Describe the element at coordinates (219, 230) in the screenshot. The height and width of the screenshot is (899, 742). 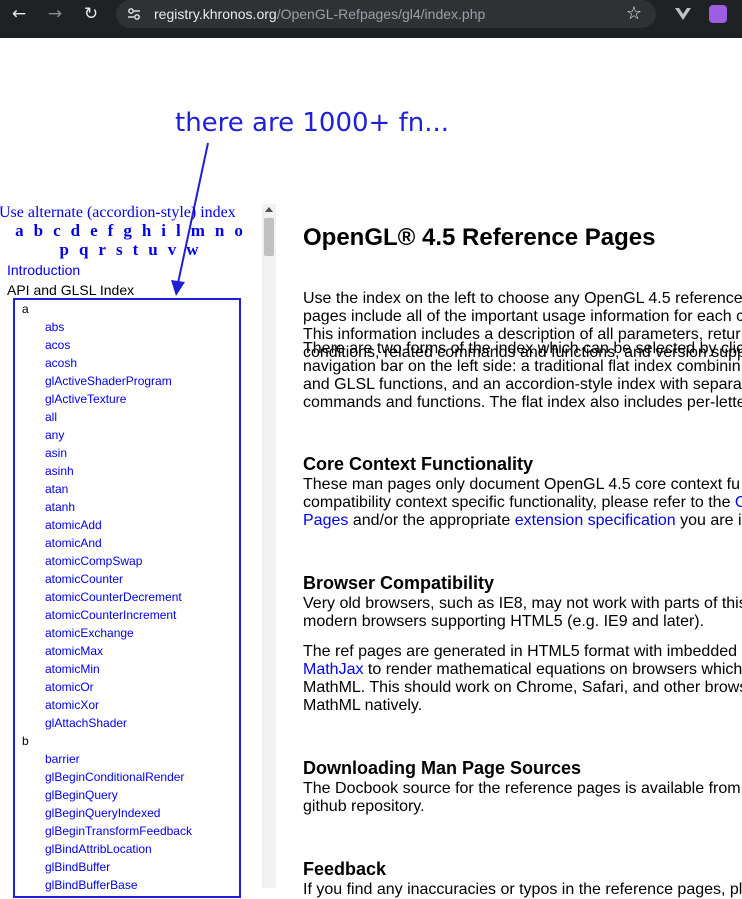
I see `letter-link-n: n` at that location.